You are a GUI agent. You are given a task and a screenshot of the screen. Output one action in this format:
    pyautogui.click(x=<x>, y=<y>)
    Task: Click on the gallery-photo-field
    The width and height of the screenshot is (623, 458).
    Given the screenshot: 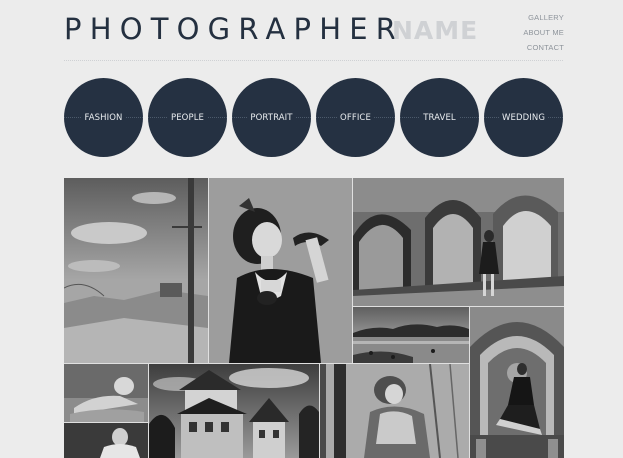 What is the action you would take?
    pyautogui.click(x=394, y=411)
    